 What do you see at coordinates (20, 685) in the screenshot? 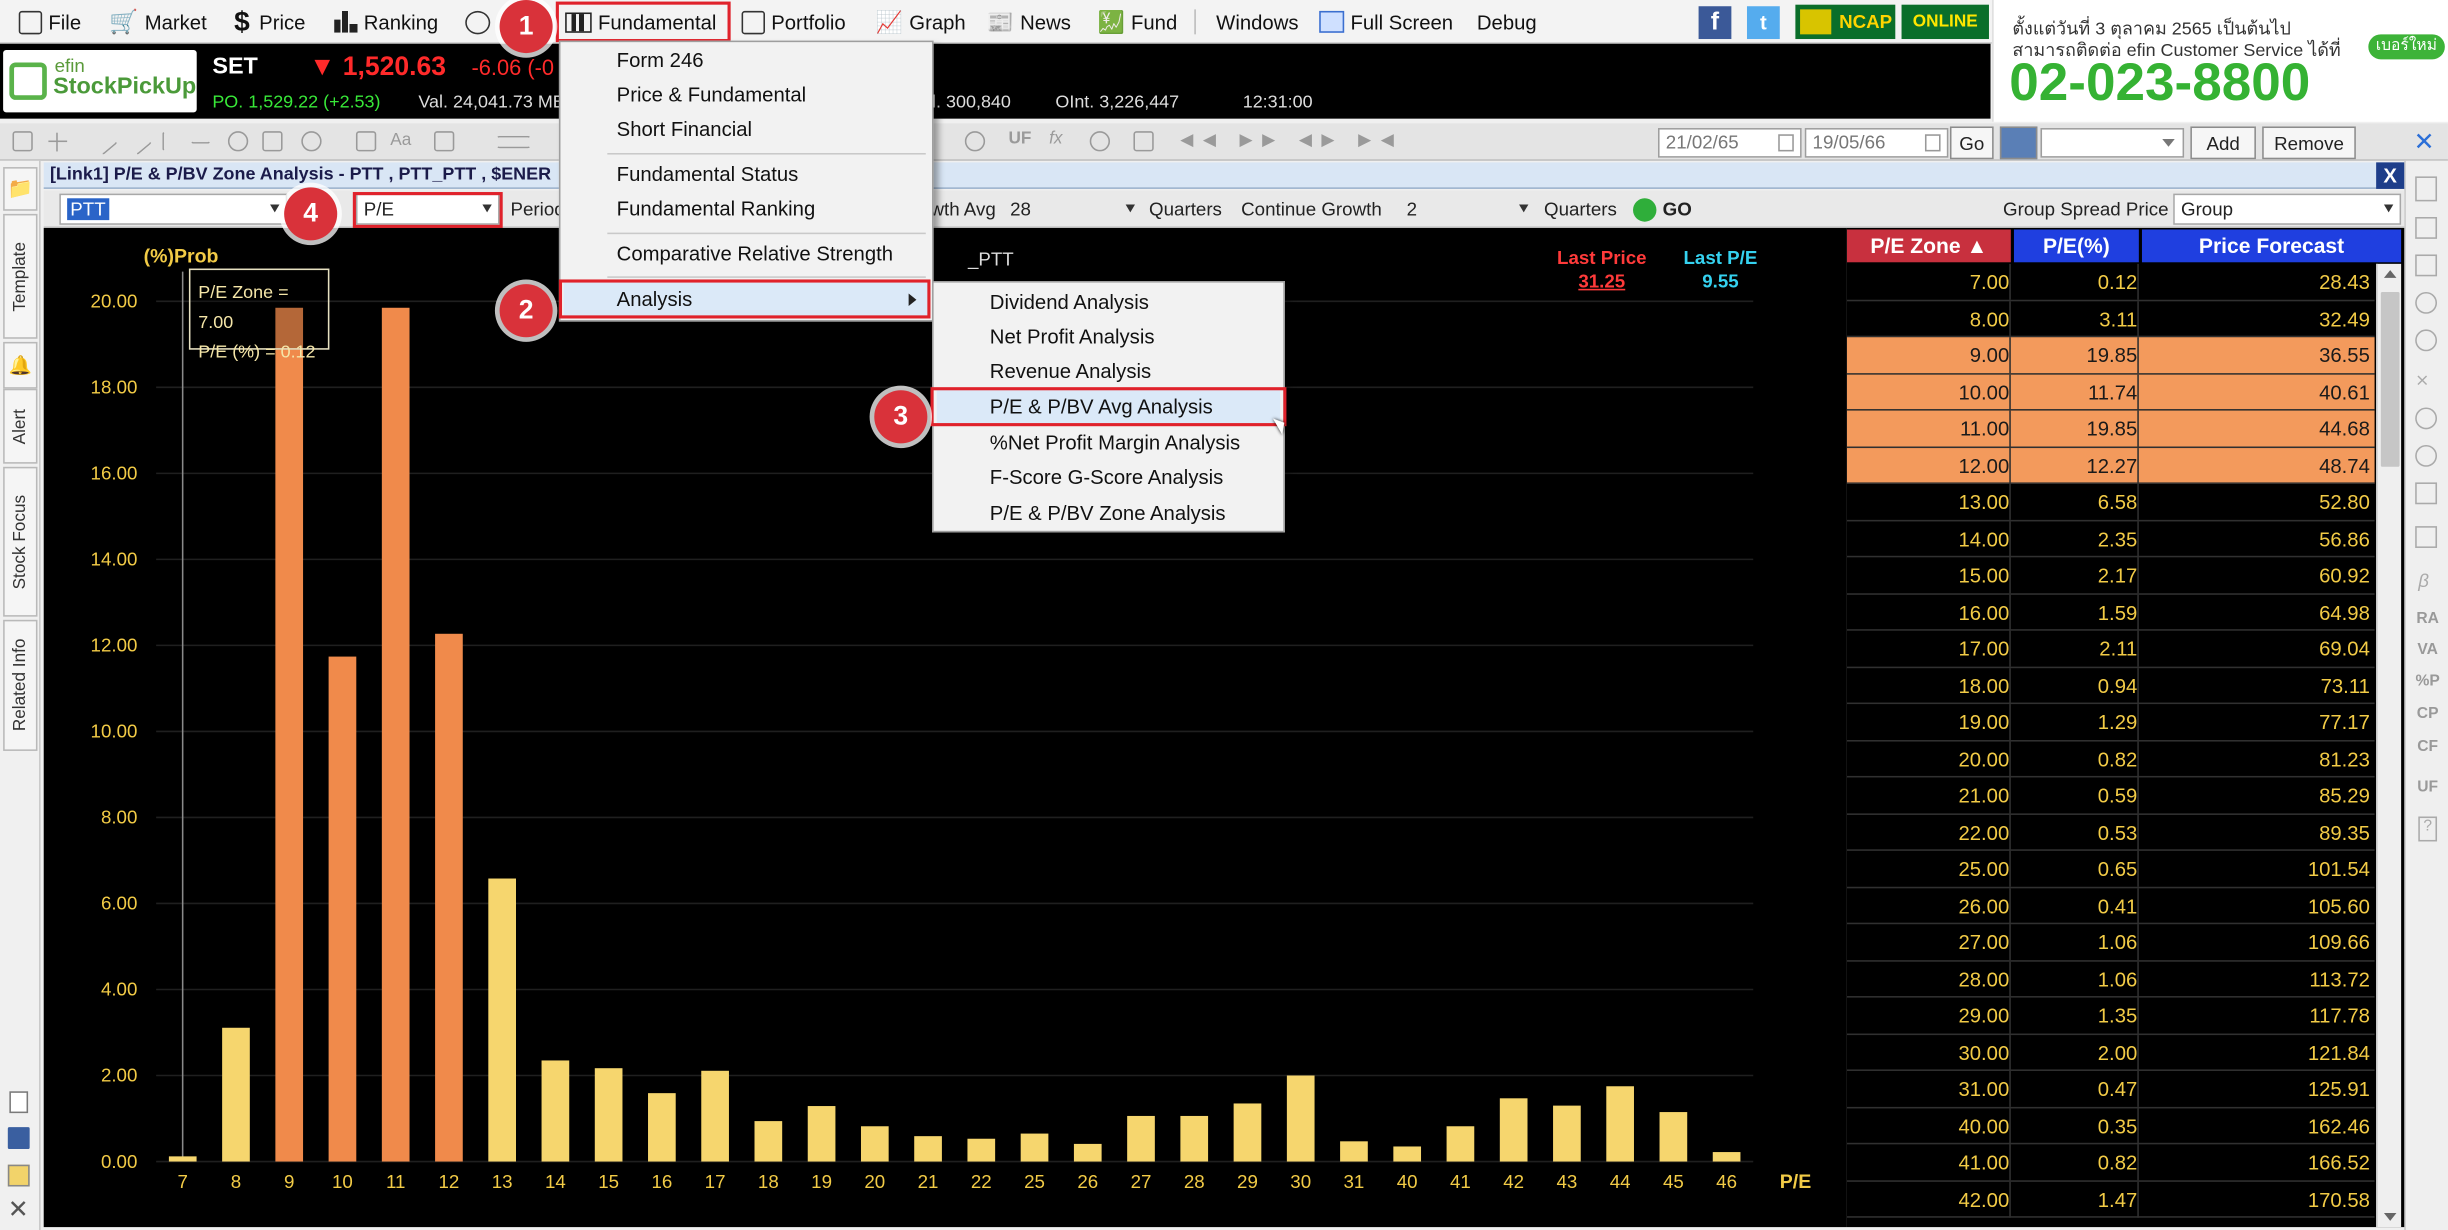
I see `tab-related-info: Related Info` at bounding box center [20, 685].